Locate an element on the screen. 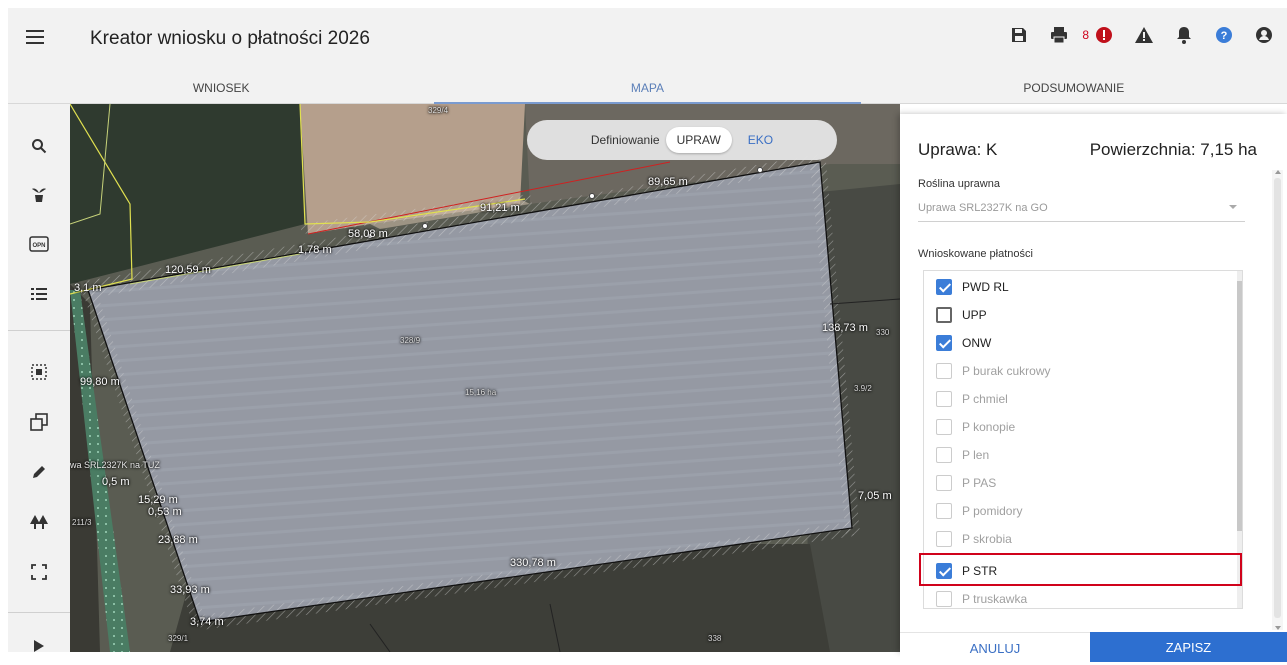 Image resolution: width=1287 pixels, height=665 pixels. app-title: Kreator wniosku o płatności 2026 is located at coordinates (230, 38).